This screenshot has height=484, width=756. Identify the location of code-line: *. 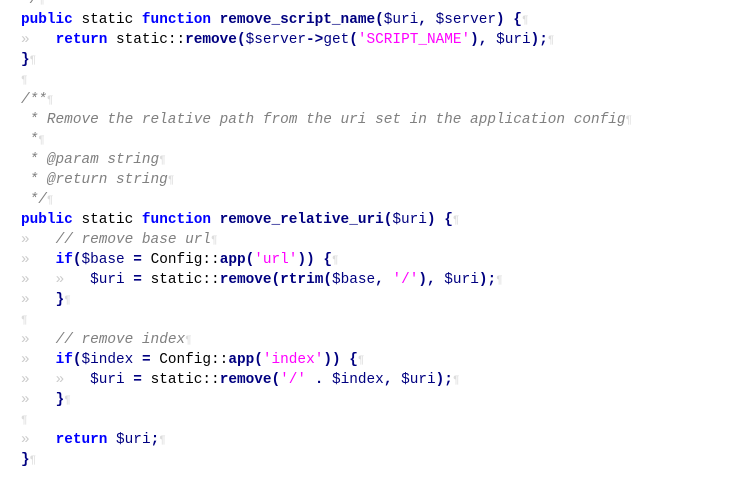
(33, 140).